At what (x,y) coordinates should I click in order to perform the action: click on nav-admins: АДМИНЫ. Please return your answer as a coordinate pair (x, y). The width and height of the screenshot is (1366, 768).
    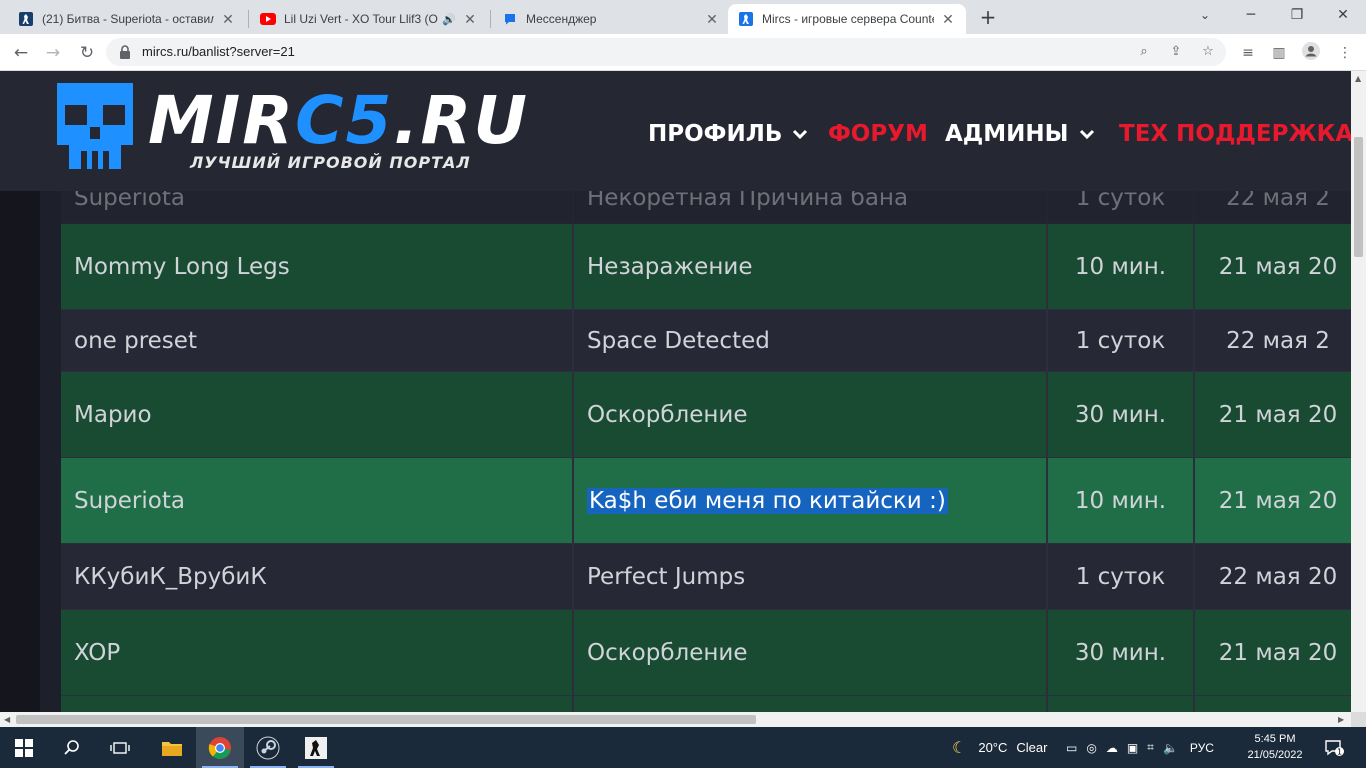
    Looking at the image, I should click on (1020, 134).